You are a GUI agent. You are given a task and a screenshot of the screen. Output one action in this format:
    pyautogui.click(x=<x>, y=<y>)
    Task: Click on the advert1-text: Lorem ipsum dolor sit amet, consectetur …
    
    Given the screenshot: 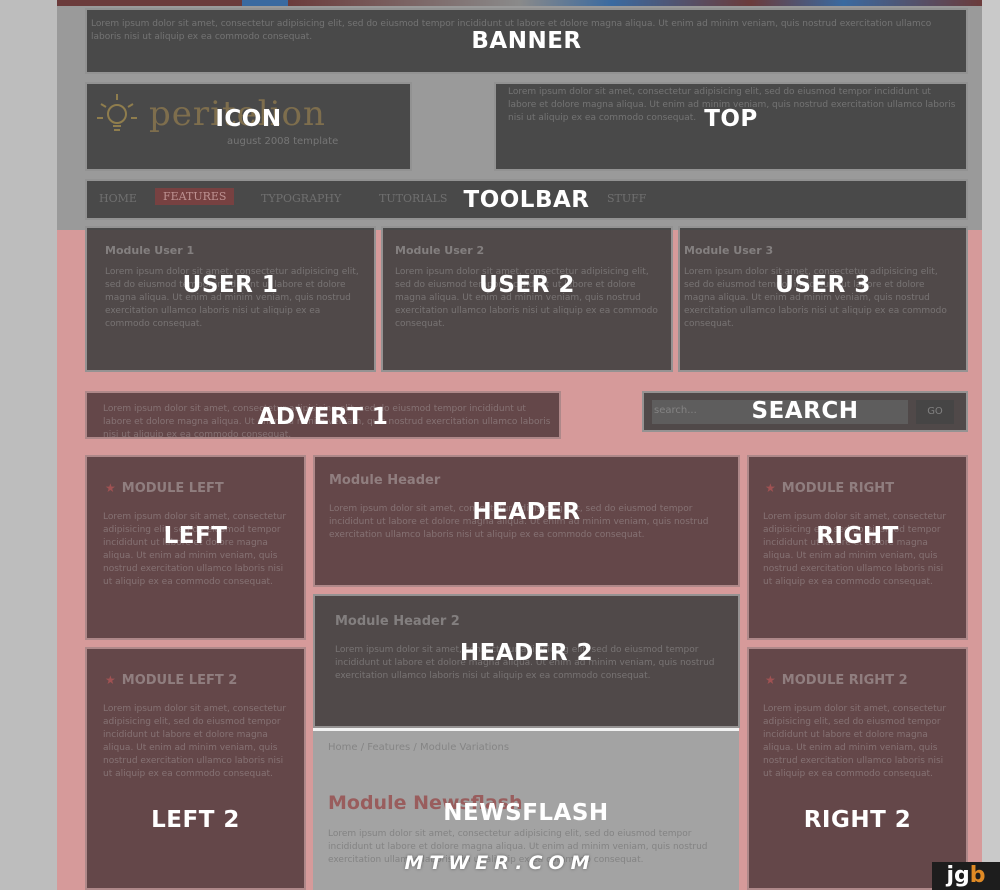 What is the action you would take?
    pyautogui.click(x=327, y=421)
    